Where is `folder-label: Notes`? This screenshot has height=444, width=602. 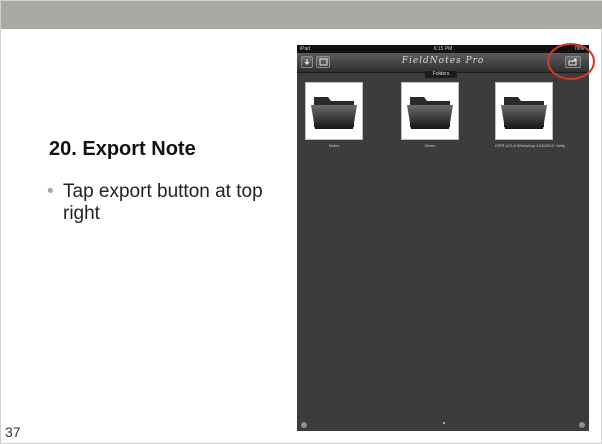
folder-label: Notes is located at coordinates (334, 145).